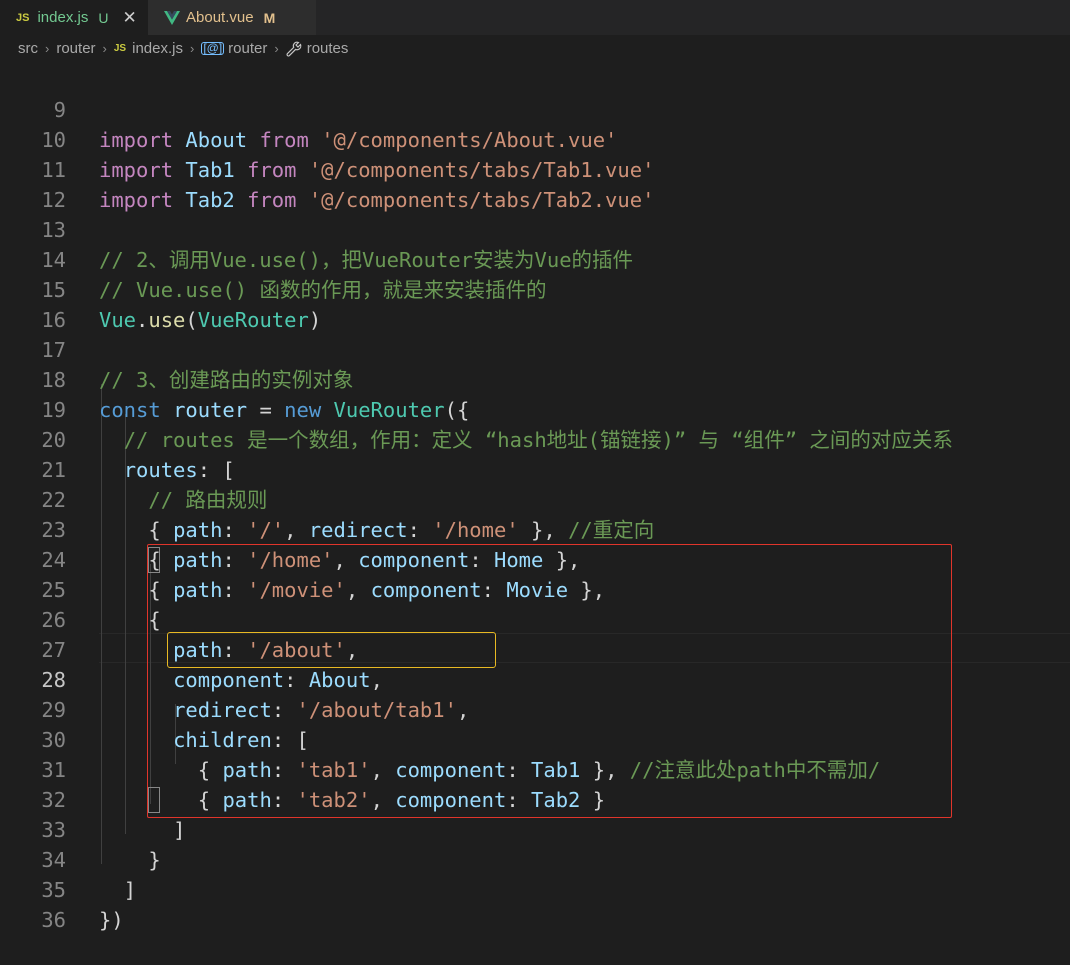  I want to click on close-icon: ✕, so click(129, 18).